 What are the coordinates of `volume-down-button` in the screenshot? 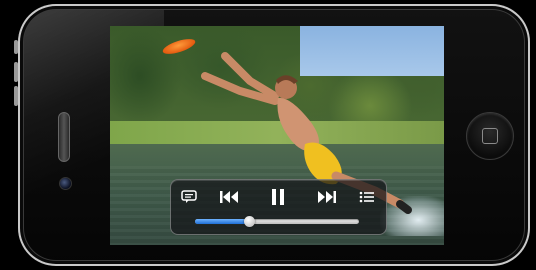 It's located at (16, 96).